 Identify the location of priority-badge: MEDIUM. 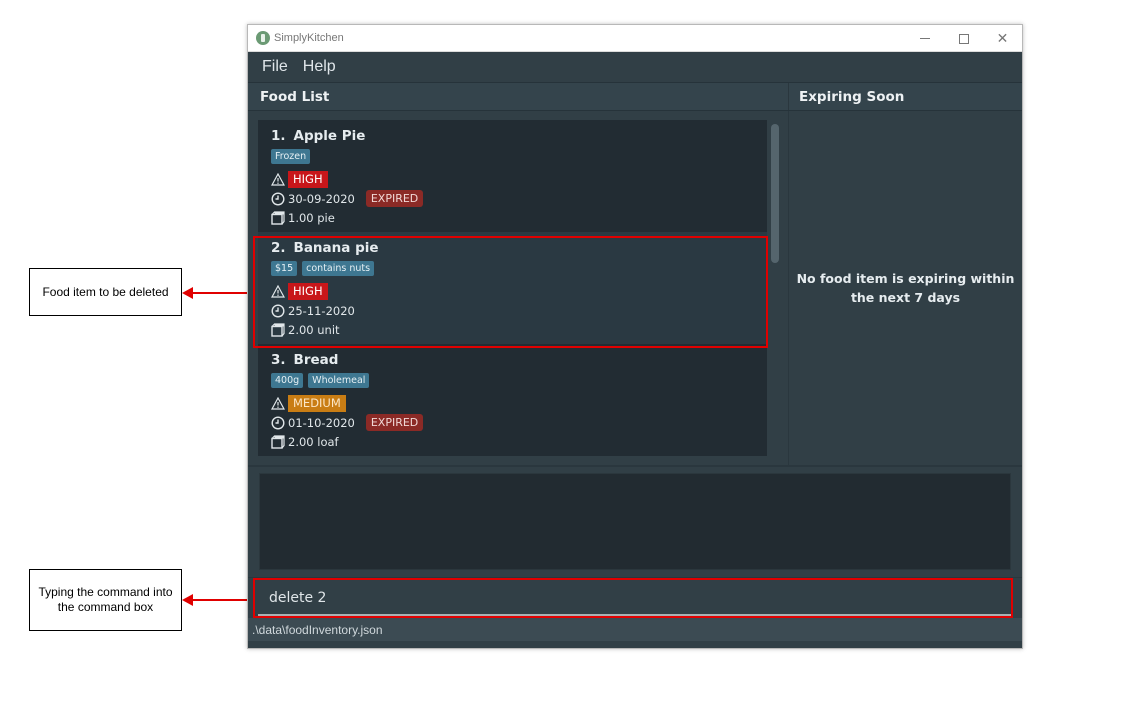
(317, 403).